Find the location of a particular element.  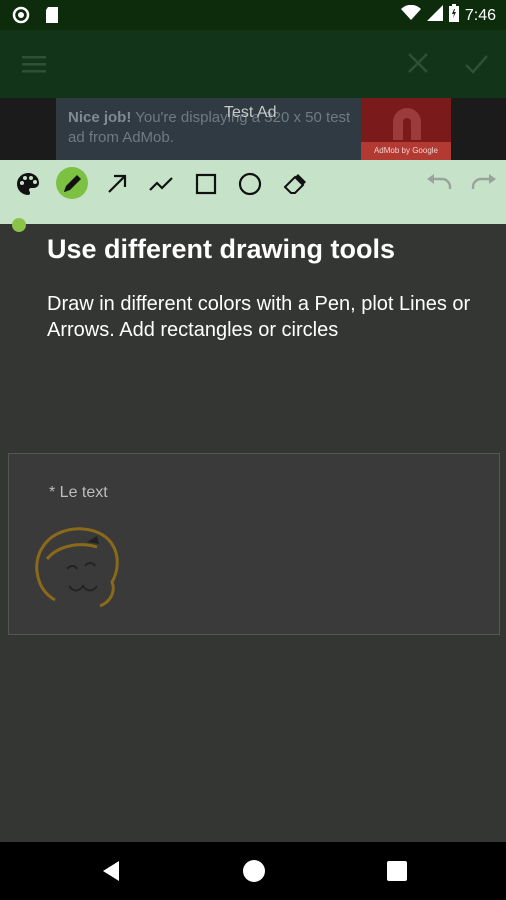

admob-badge: AdMob by Google is located at coordinates (406, 151).